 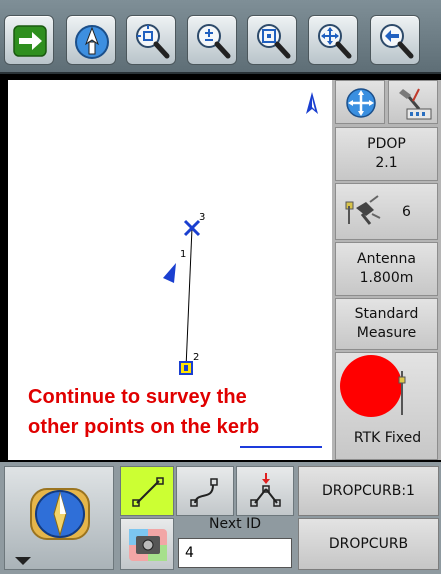 I want to click on map-toolbar, so click(x=220, y=37).